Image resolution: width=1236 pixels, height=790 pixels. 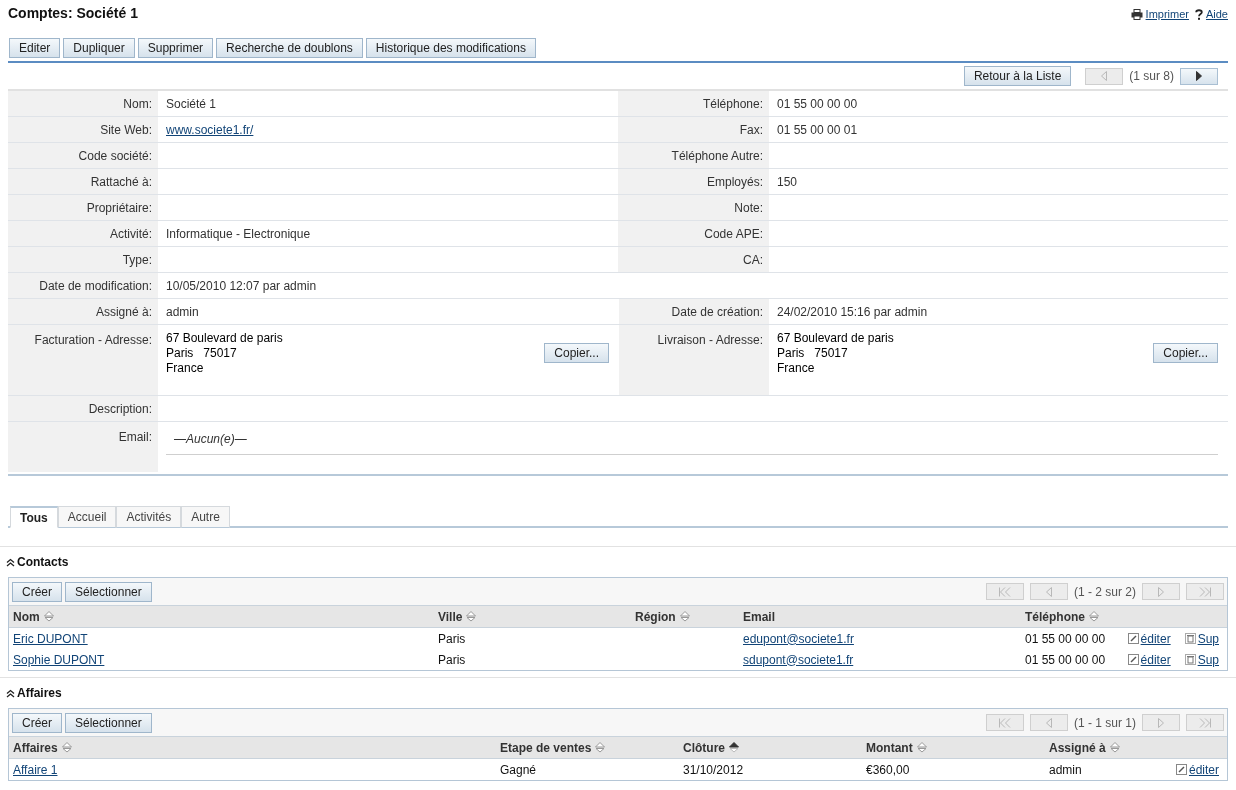 I want to click on field-label: Facturation - Adresse:, so click(x=93, y=340).